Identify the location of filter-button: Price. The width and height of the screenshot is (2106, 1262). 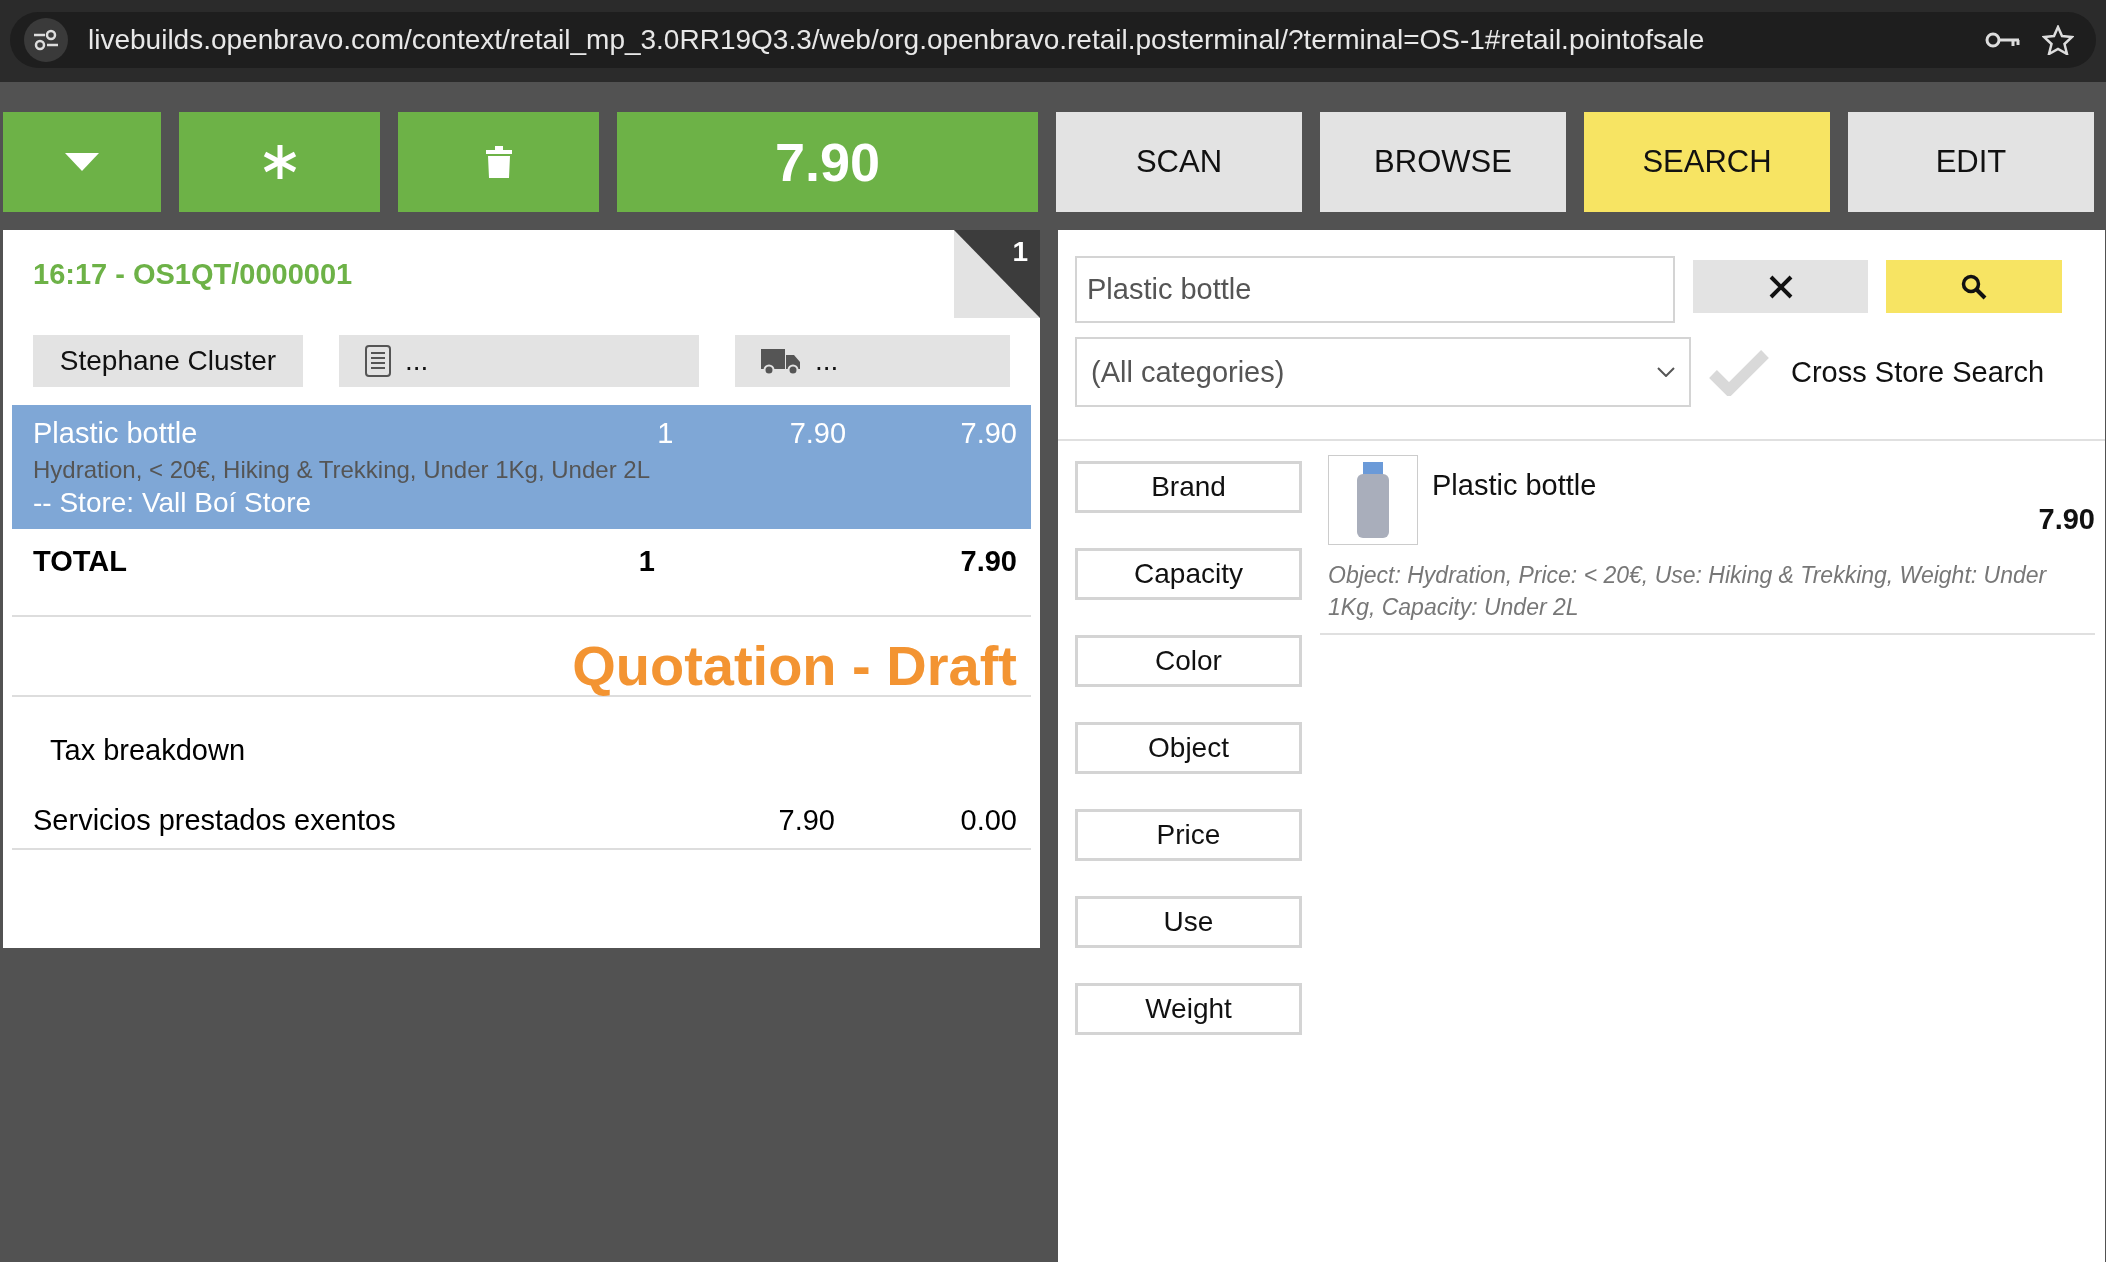
(1188, 835).